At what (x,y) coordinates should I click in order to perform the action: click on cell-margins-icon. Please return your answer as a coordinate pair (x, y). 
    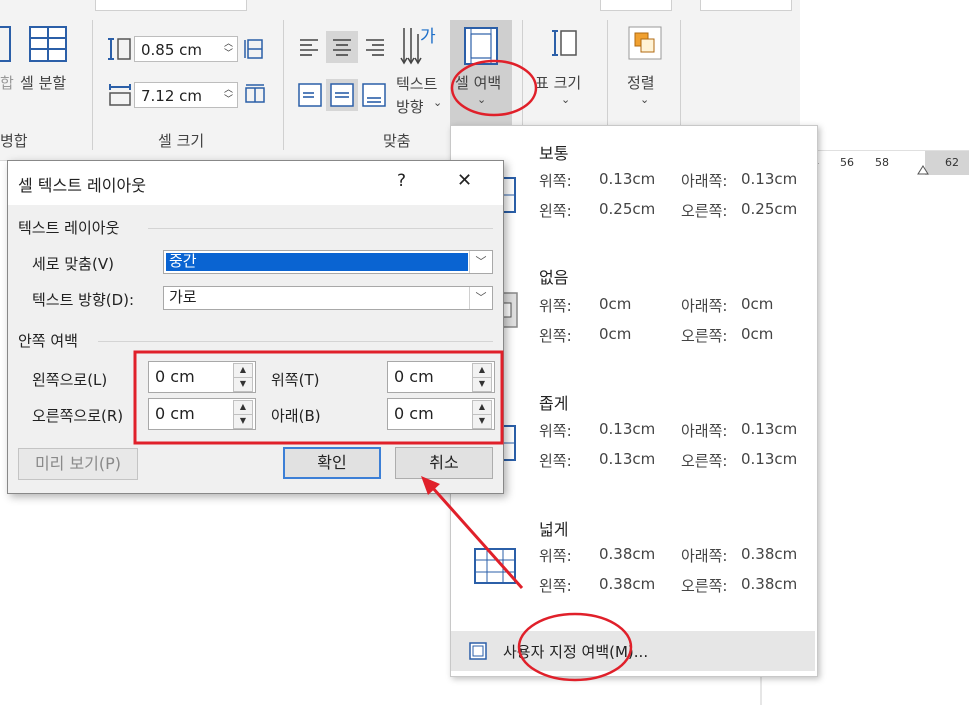
    Looking at the image, I should click on (481, 46).